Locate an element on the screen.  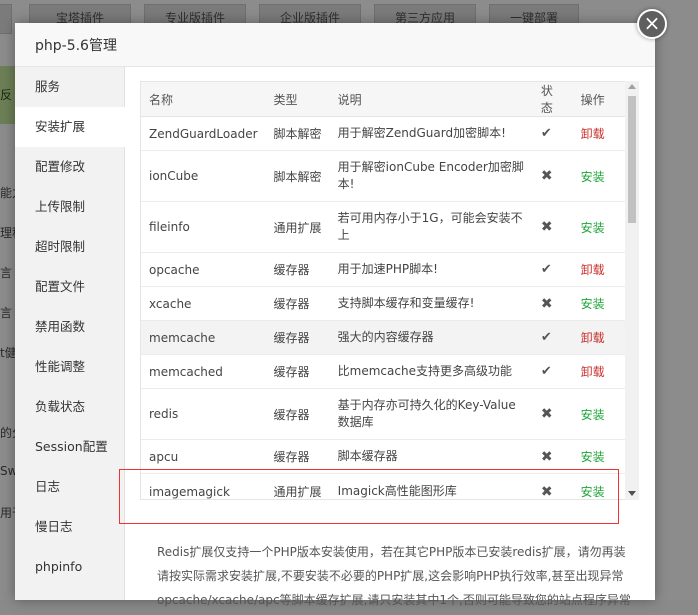
ext-name: imagemagick is located at coordinates (203, 486).